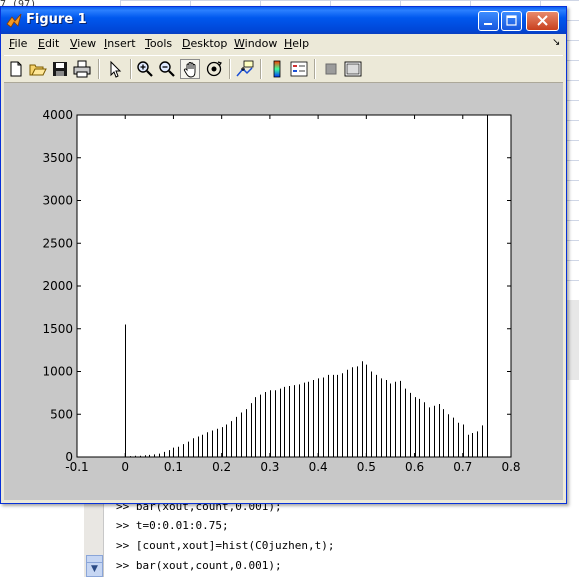  Describe the element at coordinates (221, 467) in the screenshot. I see `x-tick-label: 0.2` at that location.